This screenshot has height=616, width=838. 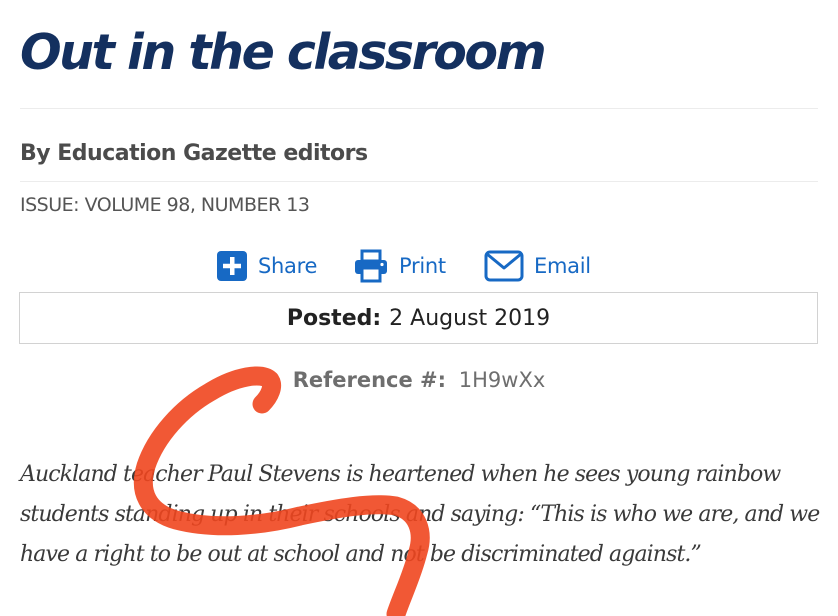 I want to click on title-divider, so click(x=419, y=108).